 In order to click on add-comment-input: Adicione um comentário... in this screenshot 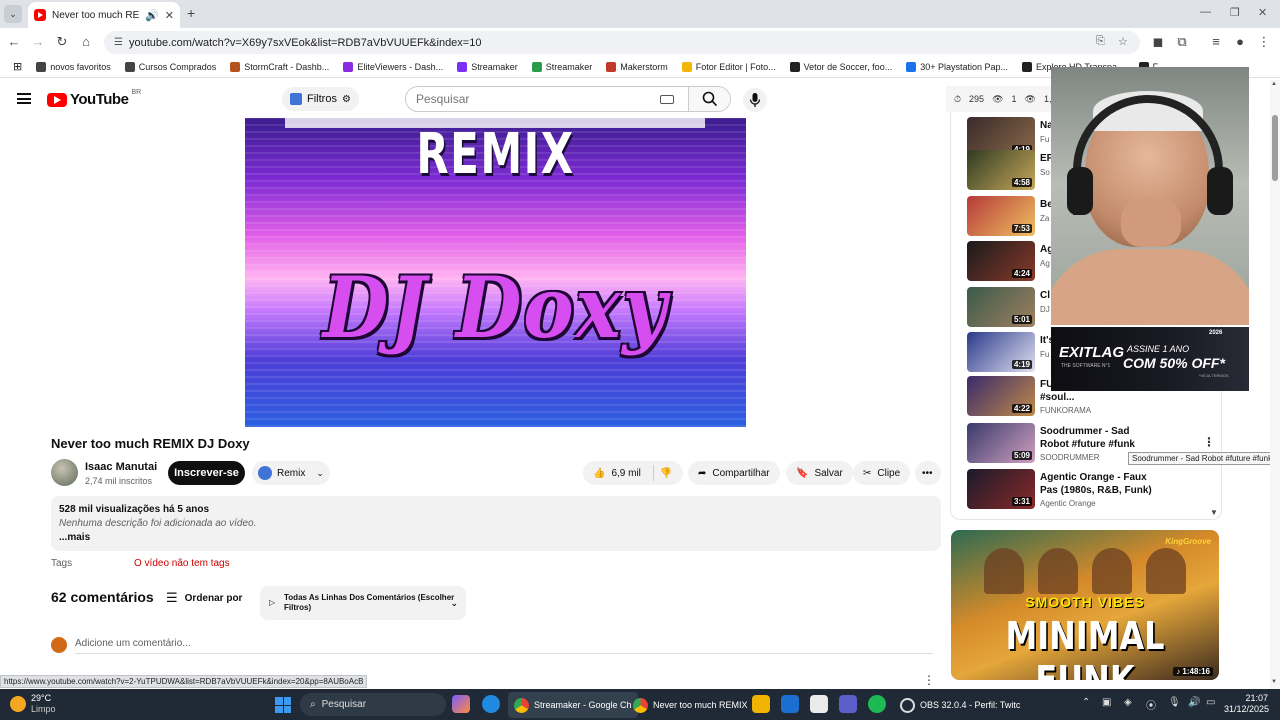, I will do `click(504, 646)`.